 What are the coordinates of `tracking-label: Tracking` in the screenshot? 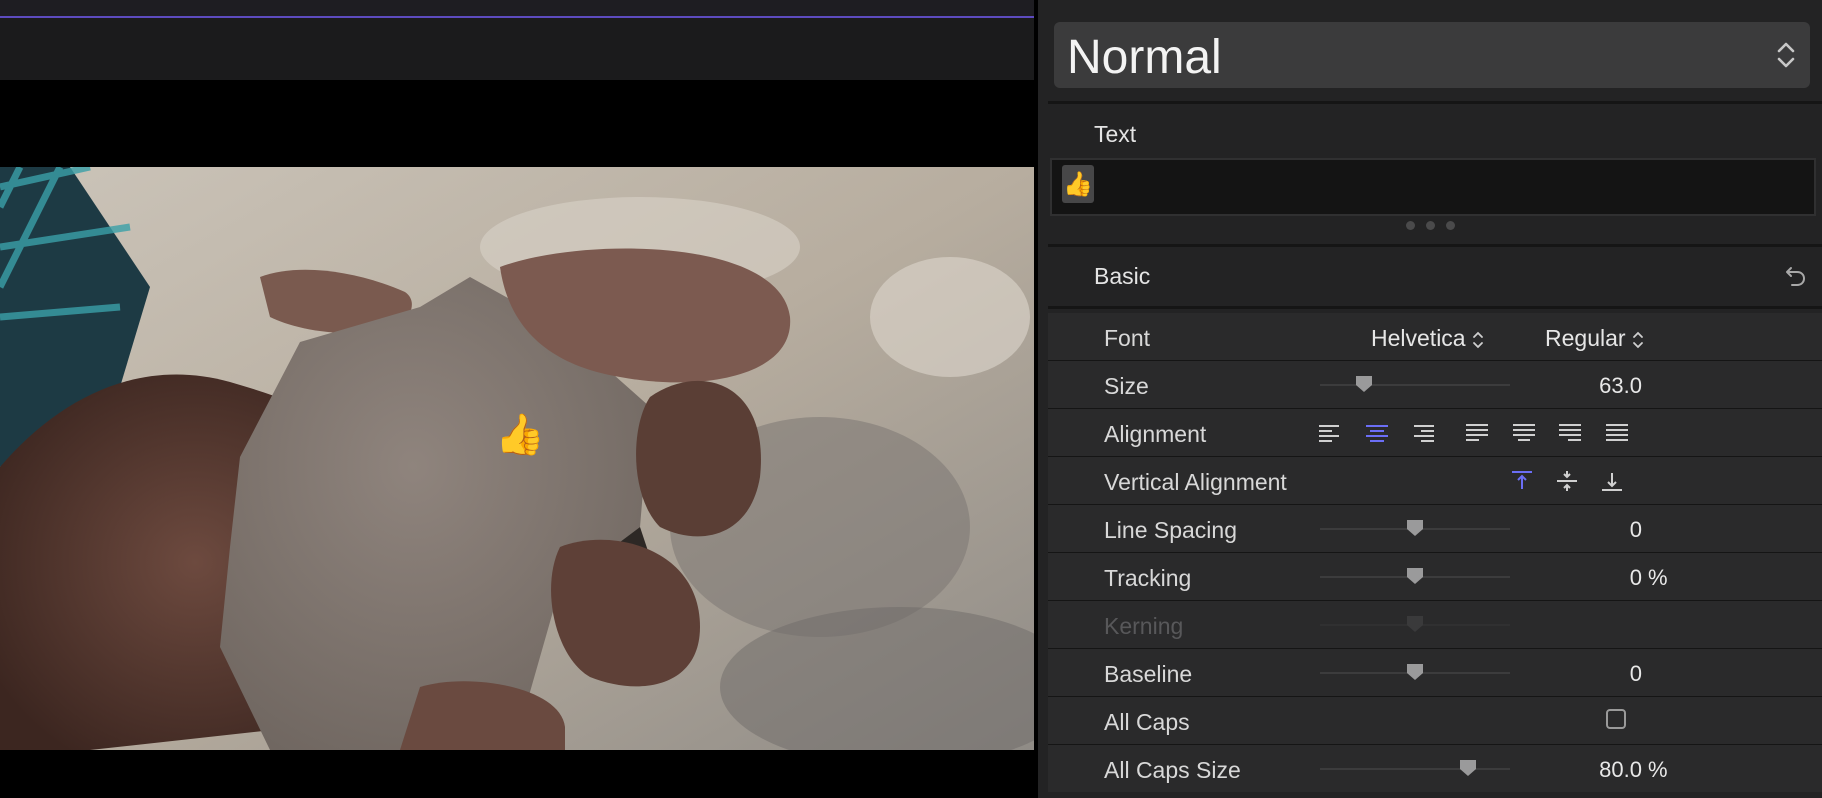 It's located at (1148, 578).